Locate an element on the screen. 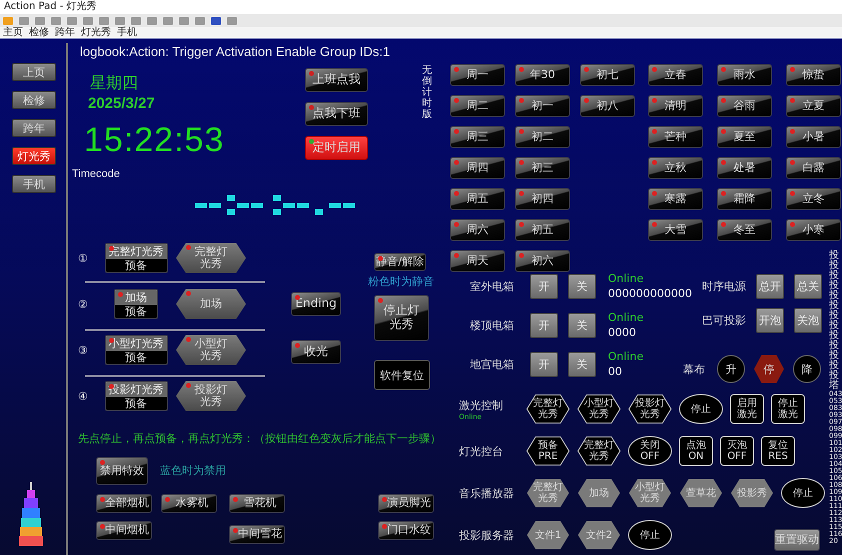  sidebar-button: 上页 is located at coordinates (34, 72).